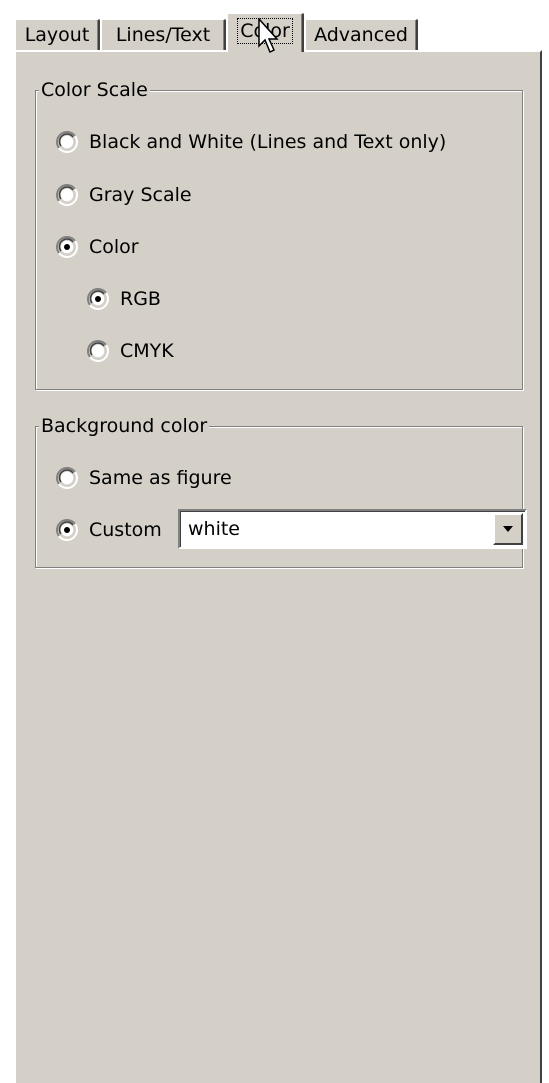 The height and width of the screenshot is (1083, 549). What do you see at coordinates (147, 351) in the screenshot?
I see `radio-cmyk-label: CMYK` at bounding box center [147, 351].